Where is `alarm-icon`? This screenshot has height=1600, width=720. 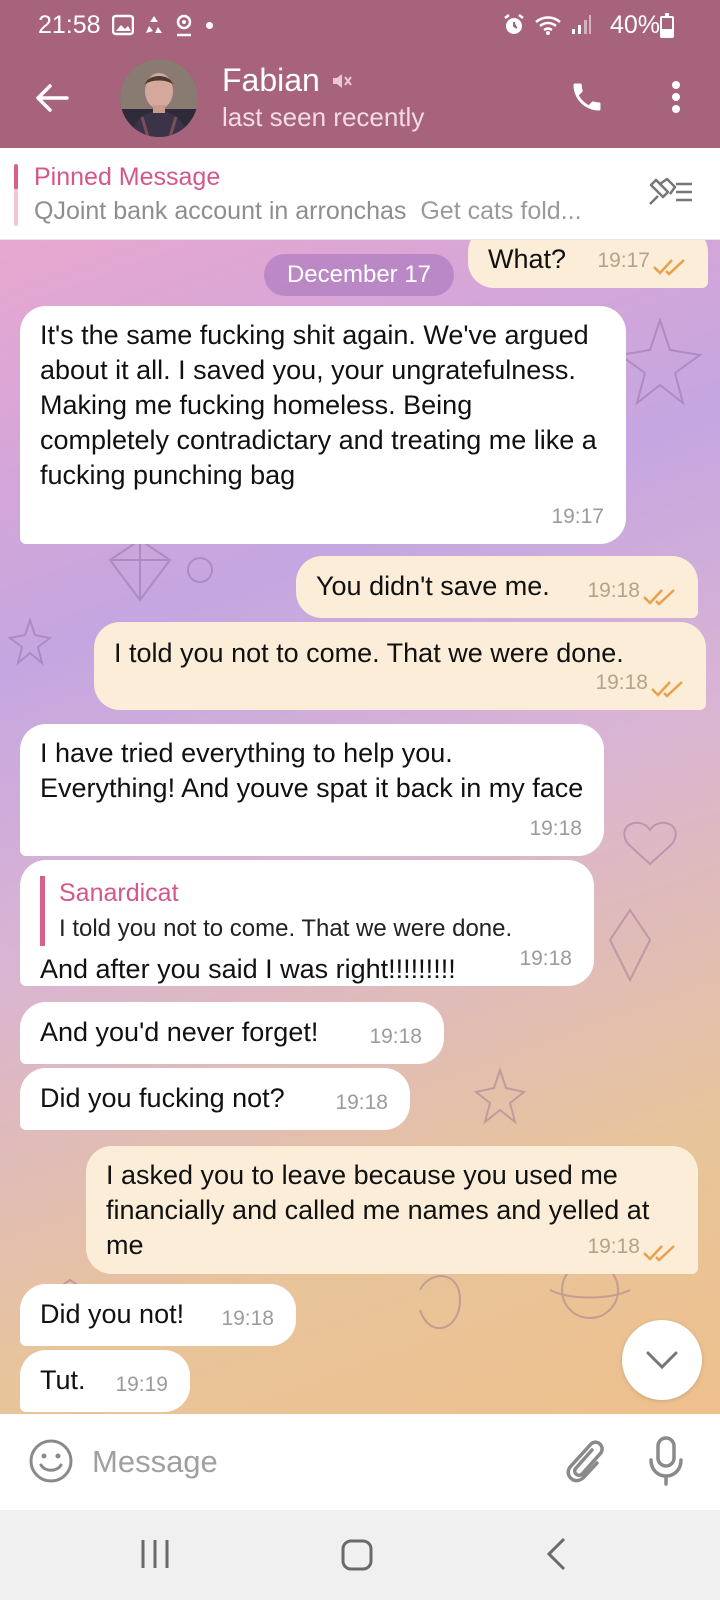 alarm-icon is located at coordinates (514, 24).